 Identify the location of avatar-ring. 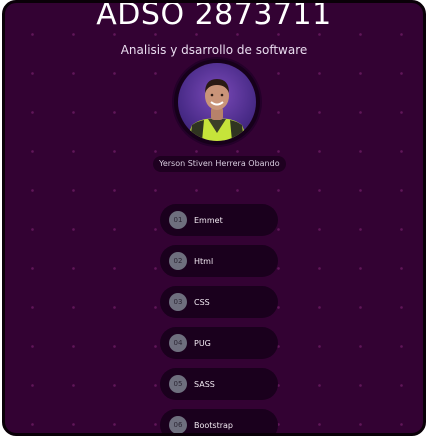
(217, 102).